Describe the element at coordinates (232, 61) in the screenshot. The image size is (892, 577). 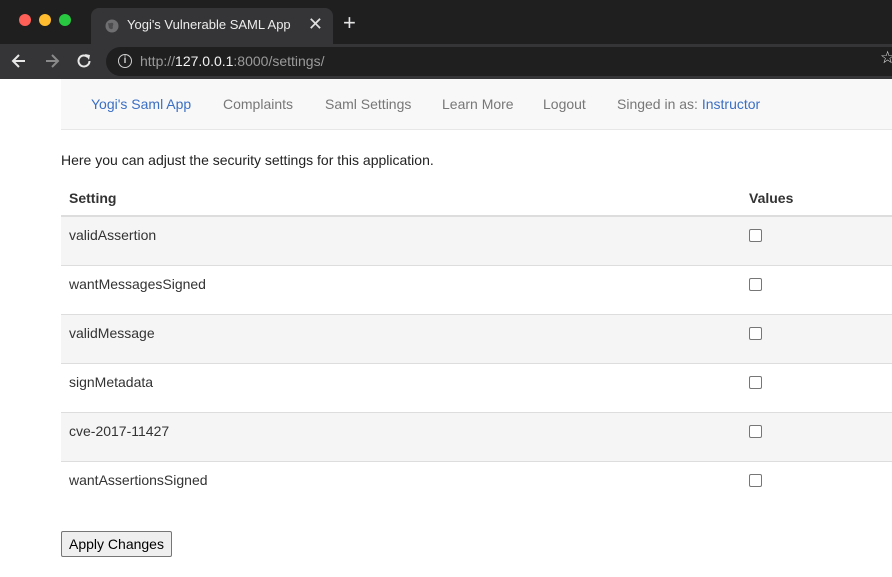
I see `url-text: http://127.0.0.1:8000/settings/` at that location.